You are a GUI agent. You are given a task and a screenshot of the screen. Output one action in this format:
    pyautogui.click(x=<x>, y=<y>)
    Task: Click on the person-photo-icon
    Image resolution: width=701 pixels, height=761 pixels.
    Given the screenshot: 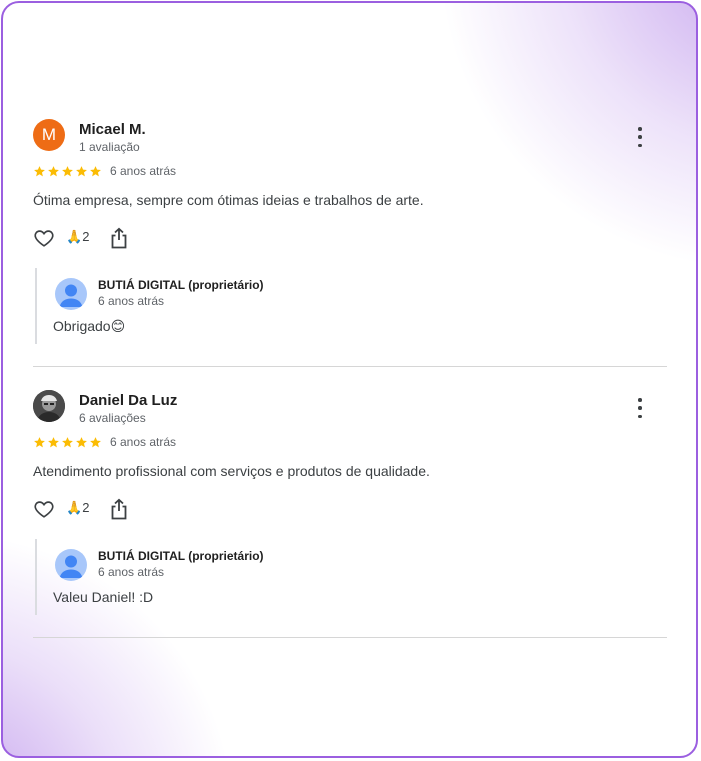 What is the action you would take?
    pyautogui.click(x=49, y=406)
    